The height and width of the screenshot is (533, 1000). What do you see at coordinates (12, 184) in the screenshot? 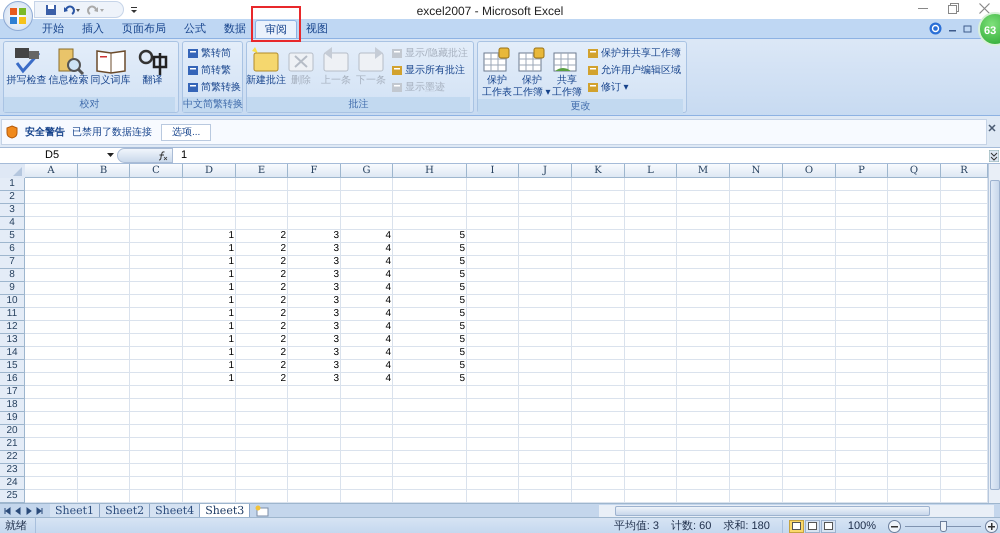
I see `row-header: 1` at bounding box center [12, 184].